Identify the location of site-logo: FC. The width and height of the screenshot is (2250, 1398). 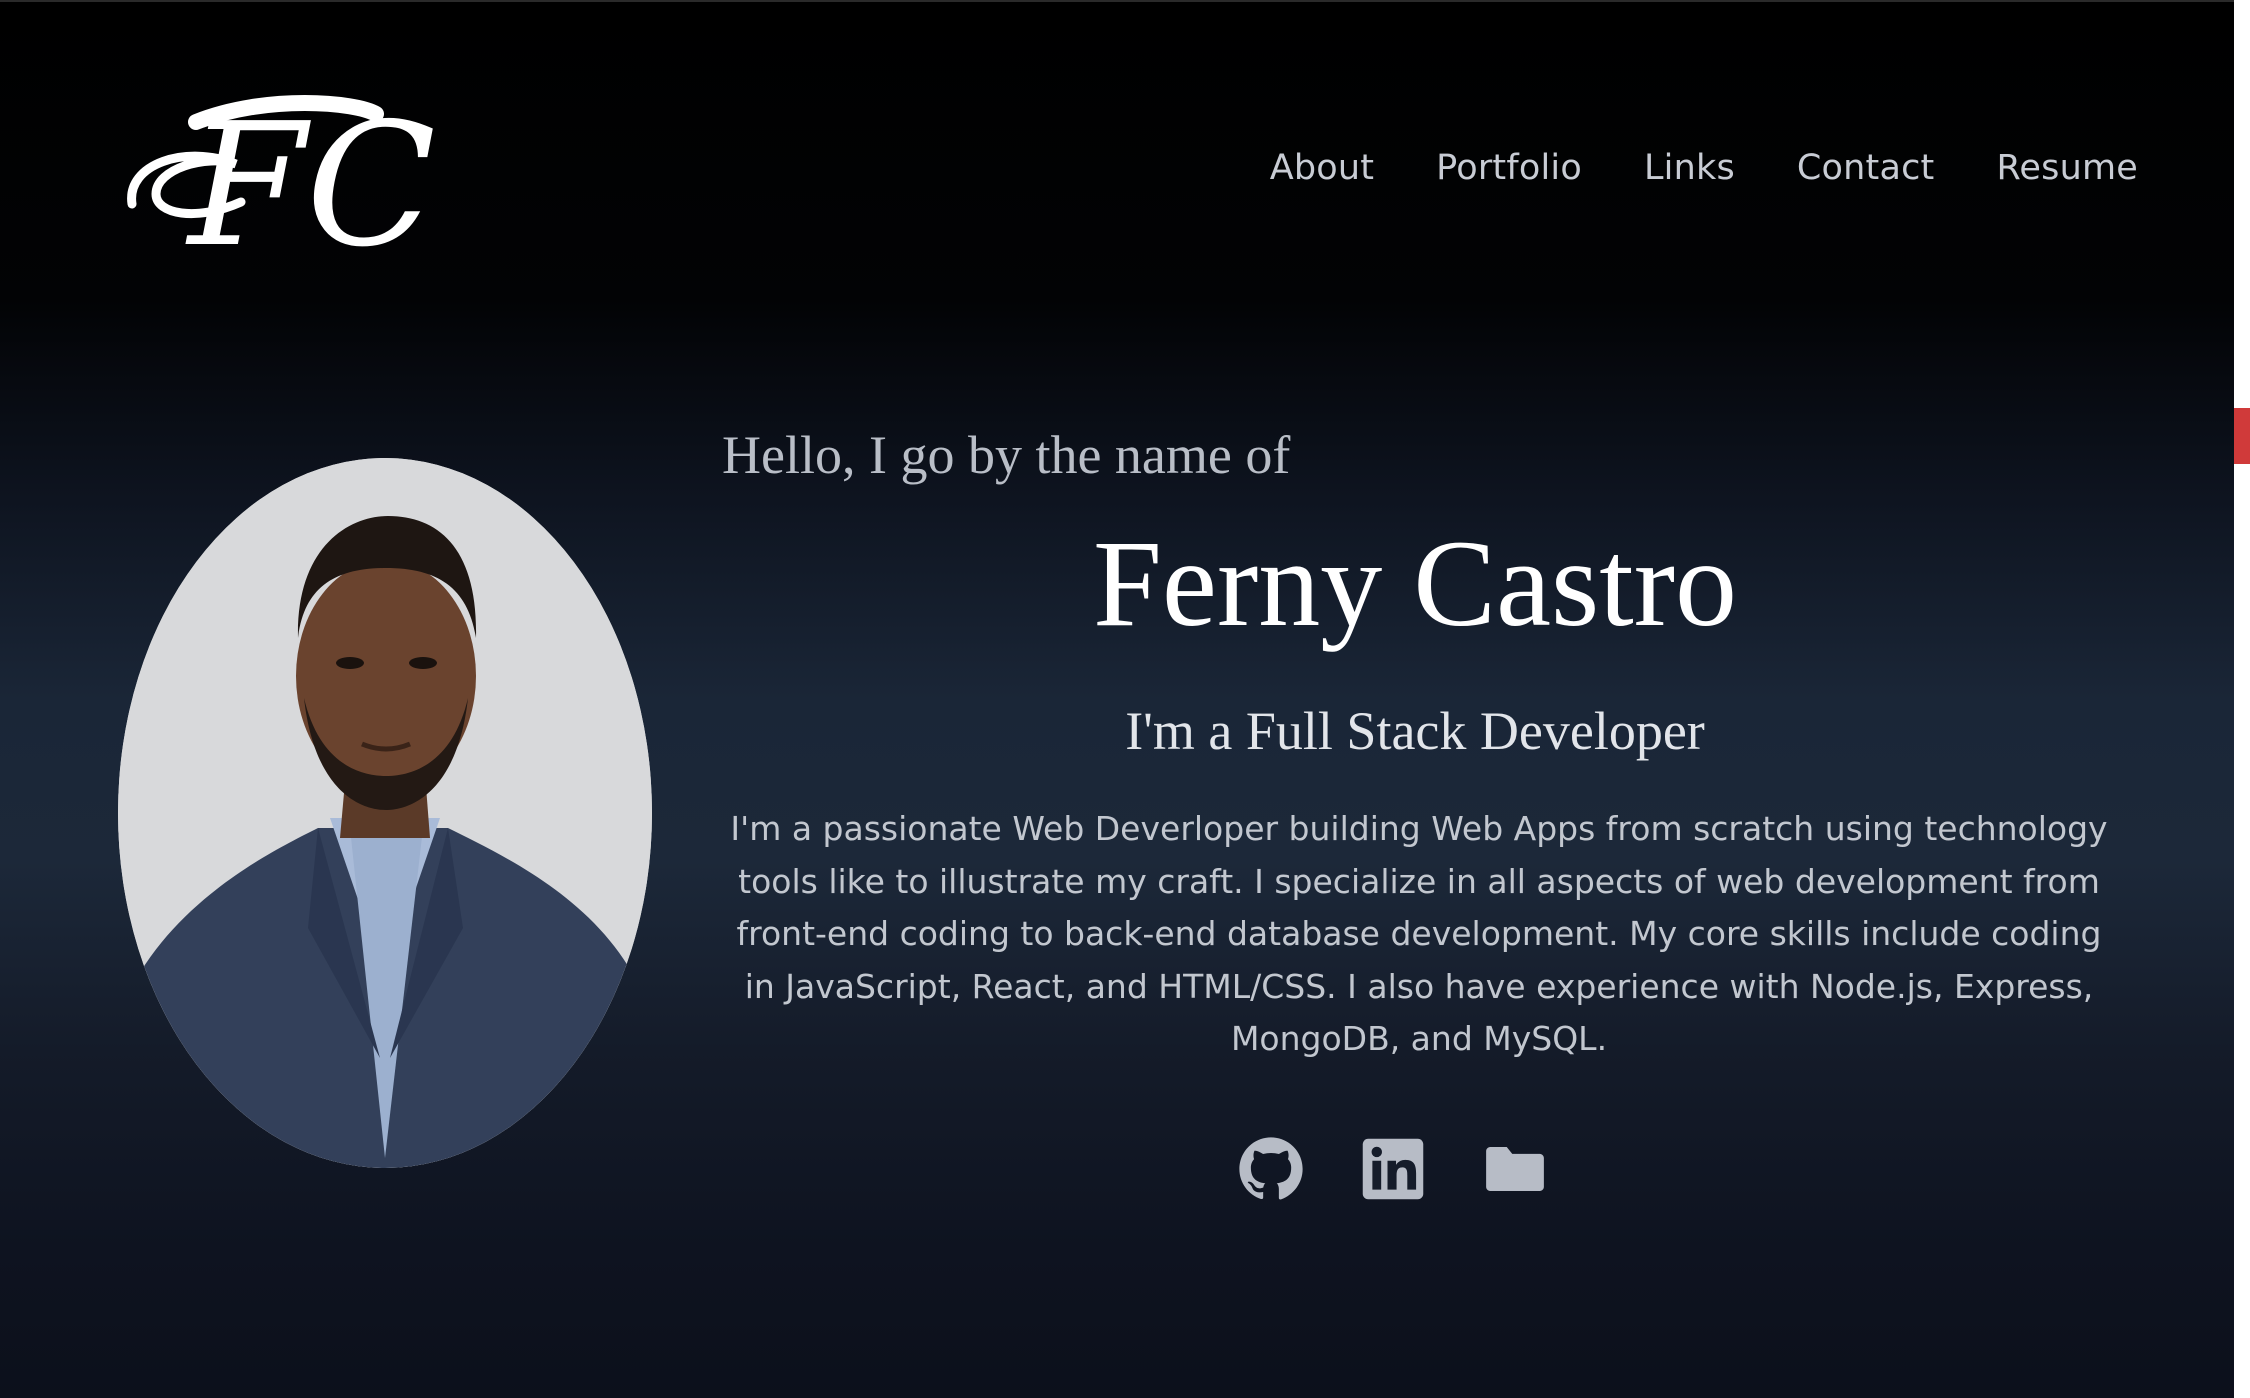
(301, 184).